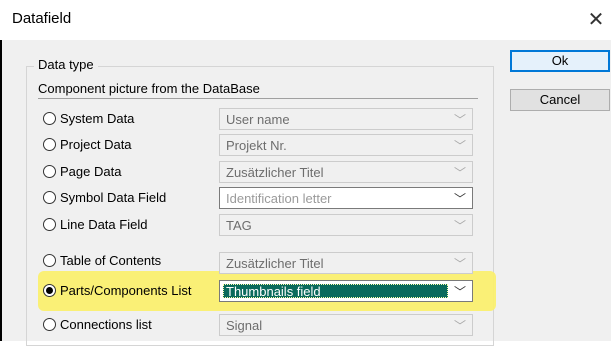 This screenshot has width=611, height=346. What do you see at coordinates (560, 61) in the screenshot?
I see `ok-button: Ok` at bounding box center [560, 61].